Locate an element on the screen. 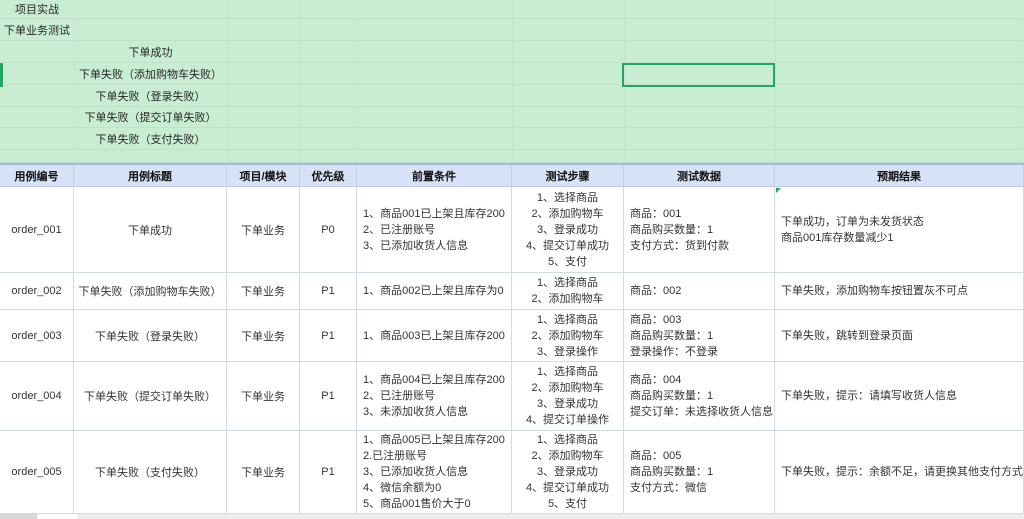 The width and height of the screenshot is (1024, 519). cell-expected: 下单失败，跳转到登录页面 is located at coordinates (899, 336).